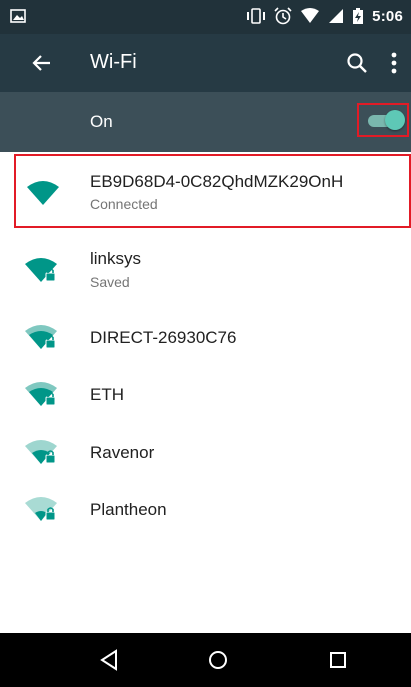 The height and width of the screenshot is (687, 411). What do you see at coordinates (110, 282) in the screenshot?
I see `network-status: Saved` at bounding box center [110, 282].